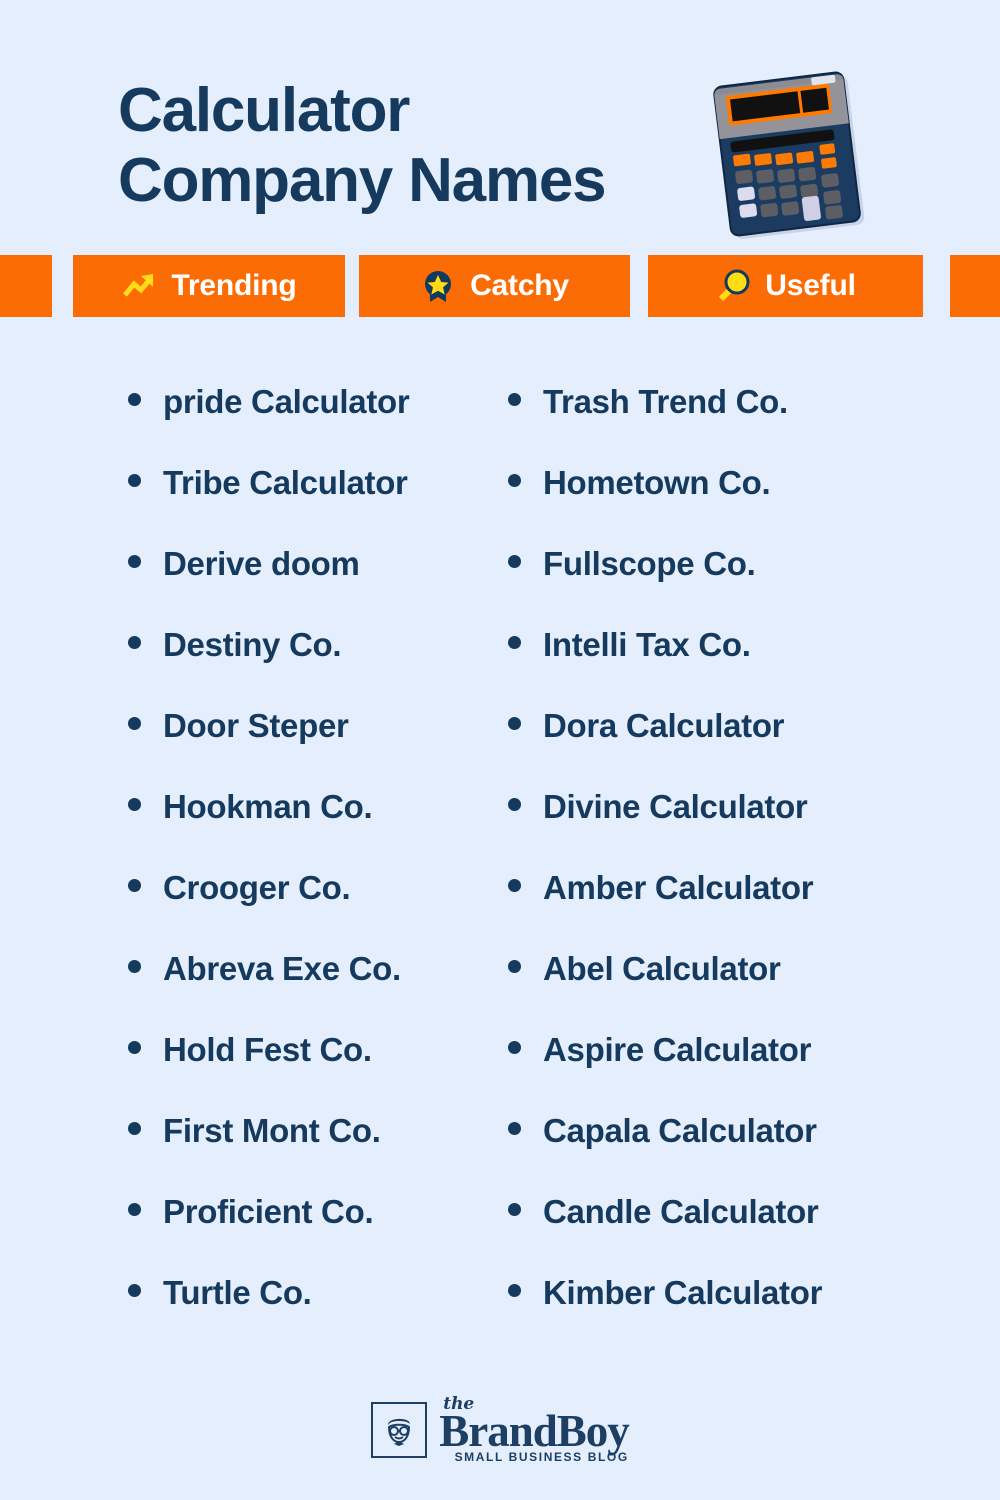  What do you see at coordinates (728, 587) in the screenshot?
I see `list-item: Fullscope Co.` at bounding box center [728, 587].